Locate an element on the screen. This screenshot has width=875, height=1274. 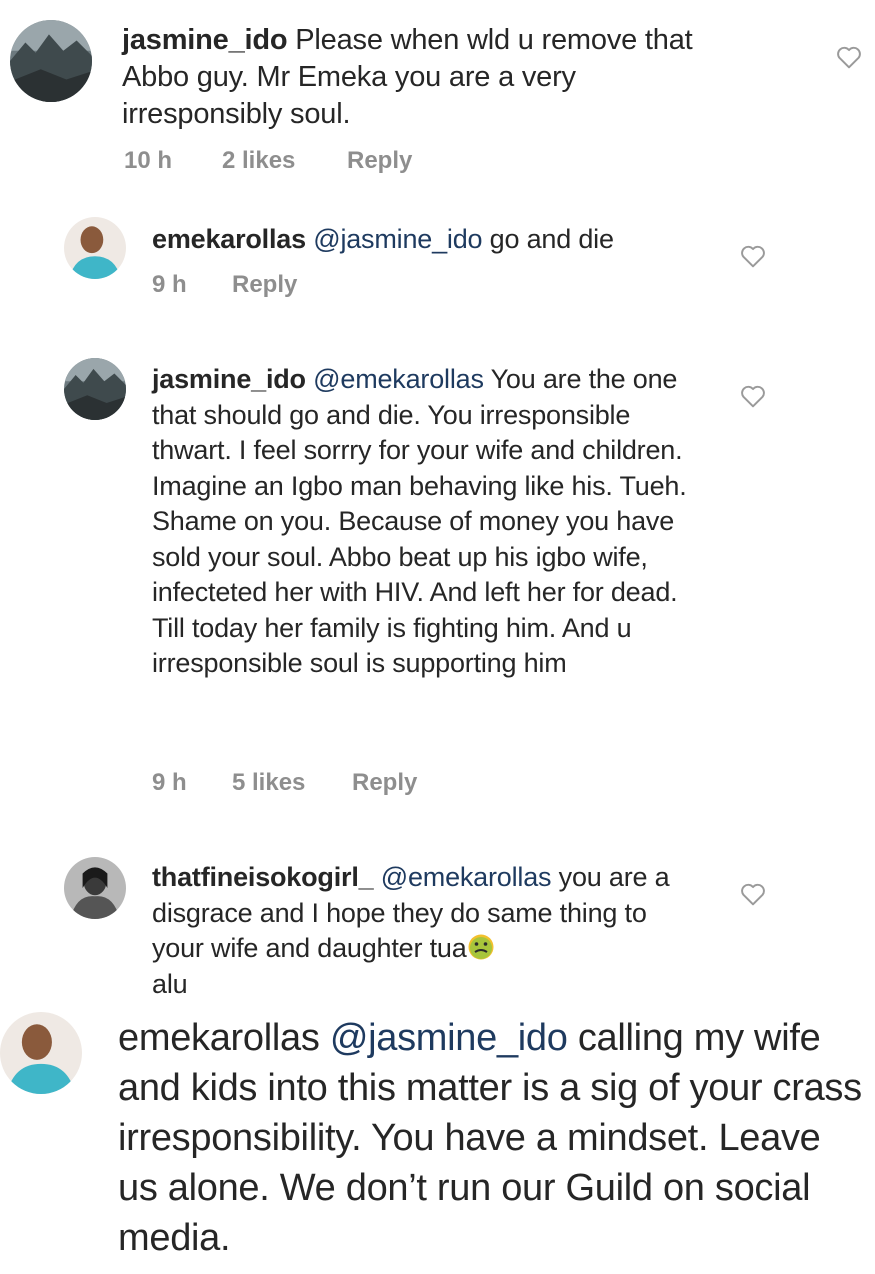
comment-text: emekarollas @jasmine_ido go and die is located at coordinates (432, 239).